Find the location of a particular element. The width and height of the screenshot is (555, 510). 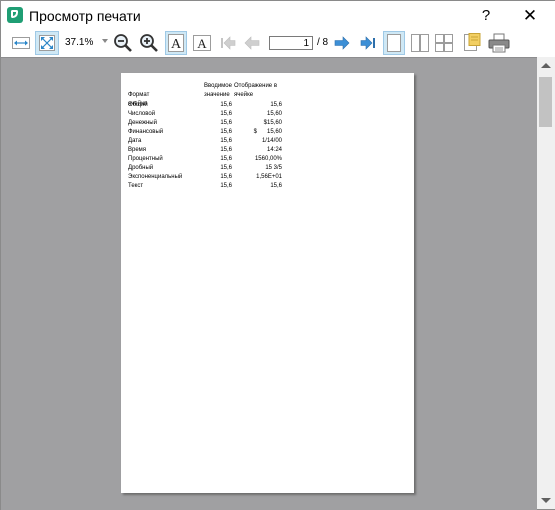

row-format: Текст is located at coordinates (136, 186).